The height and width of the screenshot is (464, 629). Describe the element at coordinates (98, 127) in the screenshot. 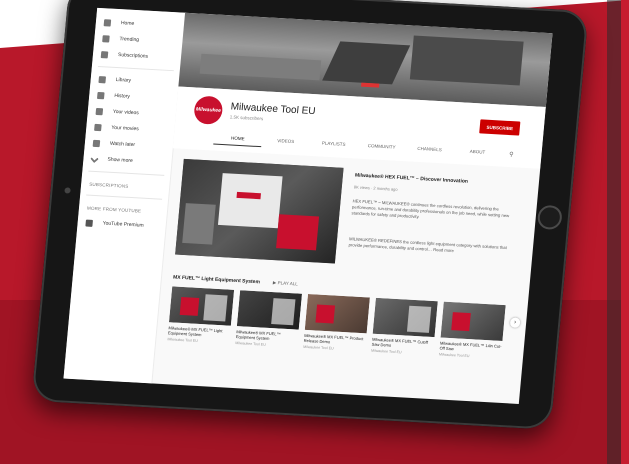

I see `movie-icon` at that location.